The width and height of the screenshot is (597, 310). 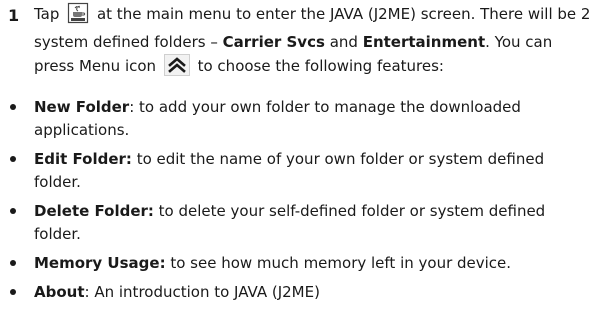 What do you see at coordinates (78, 16) in the screenshot?
I see `java-app-icon` at bounding box center [78, 16].